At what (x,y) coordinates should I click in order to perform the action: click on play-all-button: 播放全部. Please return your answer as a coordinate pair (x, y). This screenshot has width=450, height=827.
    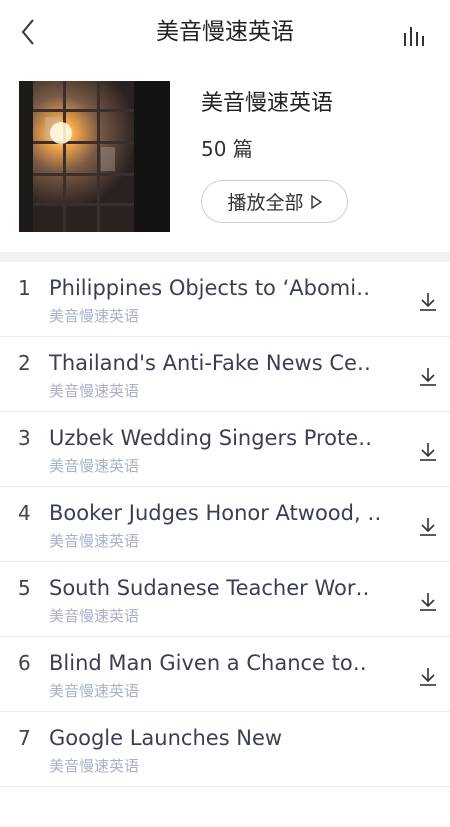
    Looking at the image, I should click on (274, 201).